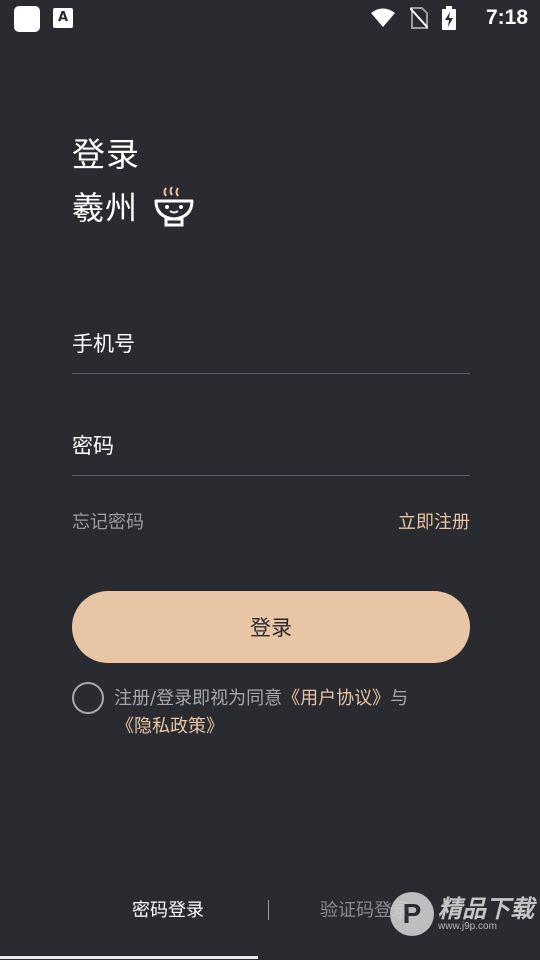  Describe the element at coordinates (383, 17) in the screenshot. I see `wifi-icon` at that location.